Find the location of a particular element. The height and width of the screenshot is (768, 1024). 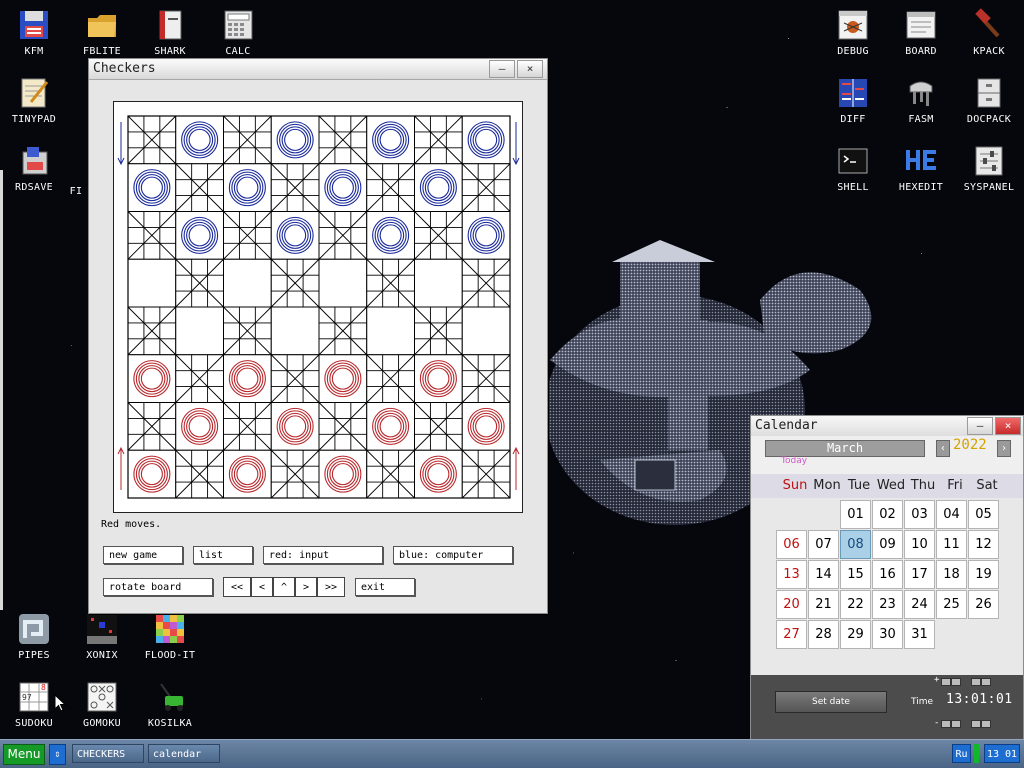

calendar-day-cell: 04 is located at coordinates (951, 514).